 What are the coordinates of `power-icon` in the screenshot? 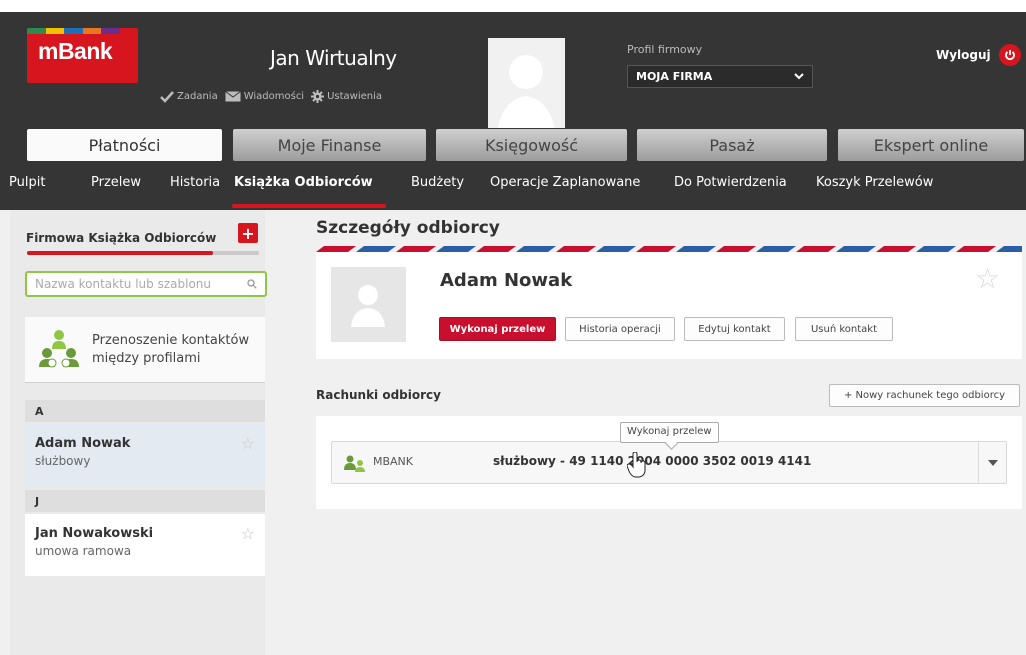 It's located at (1009, 55).